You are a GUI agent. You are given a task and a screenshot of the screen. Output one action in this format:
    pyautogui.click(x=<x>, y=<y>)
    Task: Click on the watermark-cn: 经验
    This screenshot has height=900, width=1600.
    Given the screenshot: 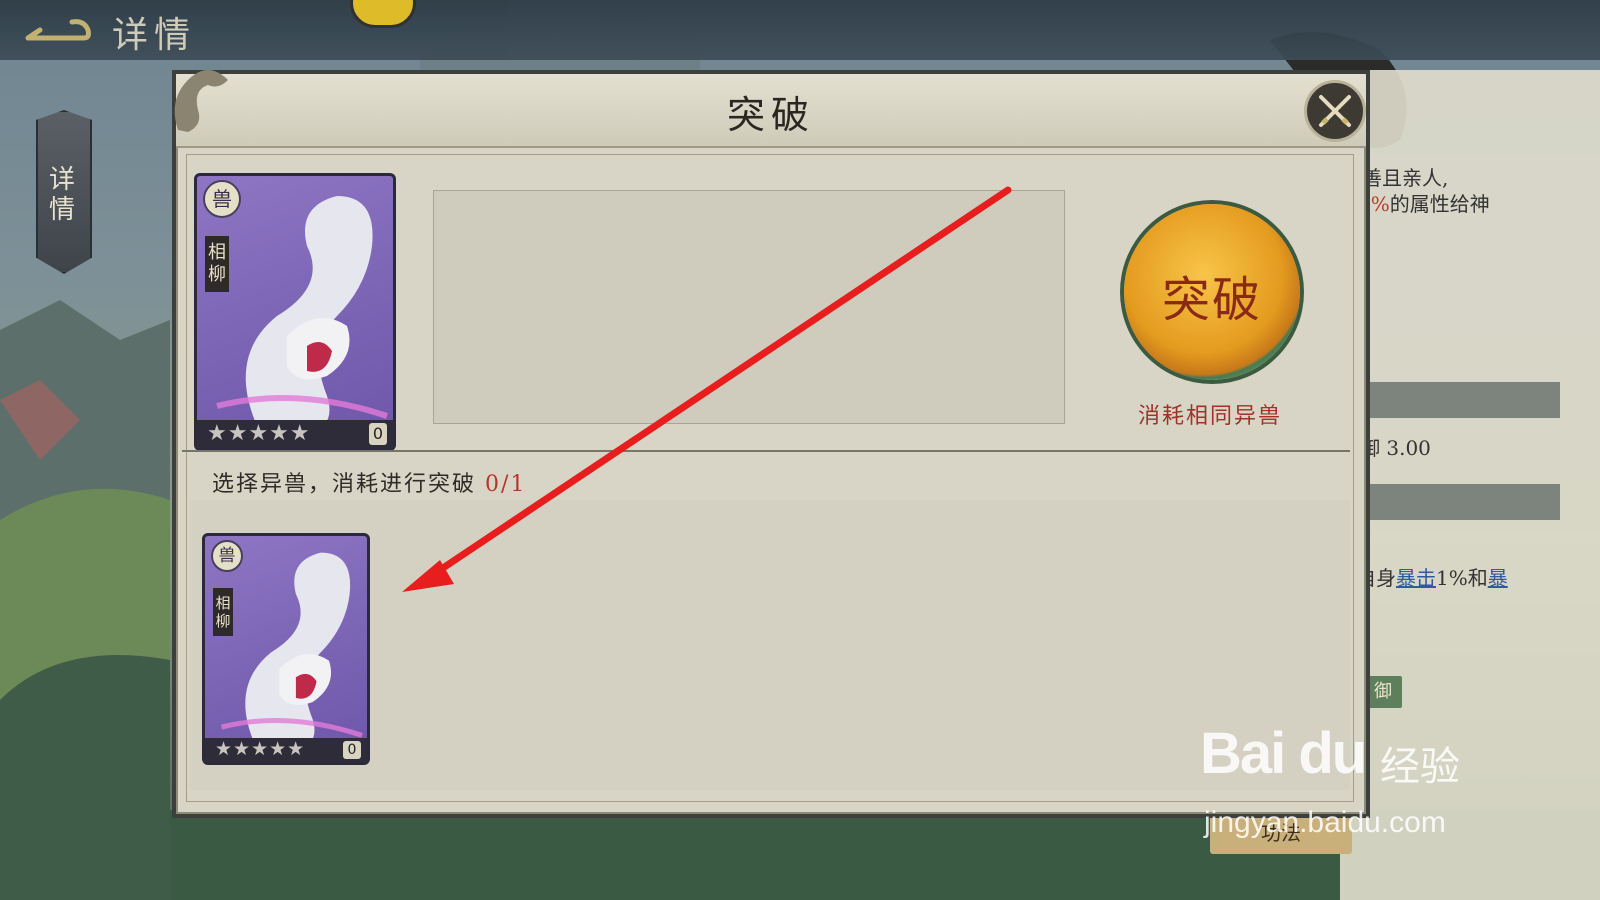 What is the action you would take?
    pyautogui.click(x=1420, y=767)
    